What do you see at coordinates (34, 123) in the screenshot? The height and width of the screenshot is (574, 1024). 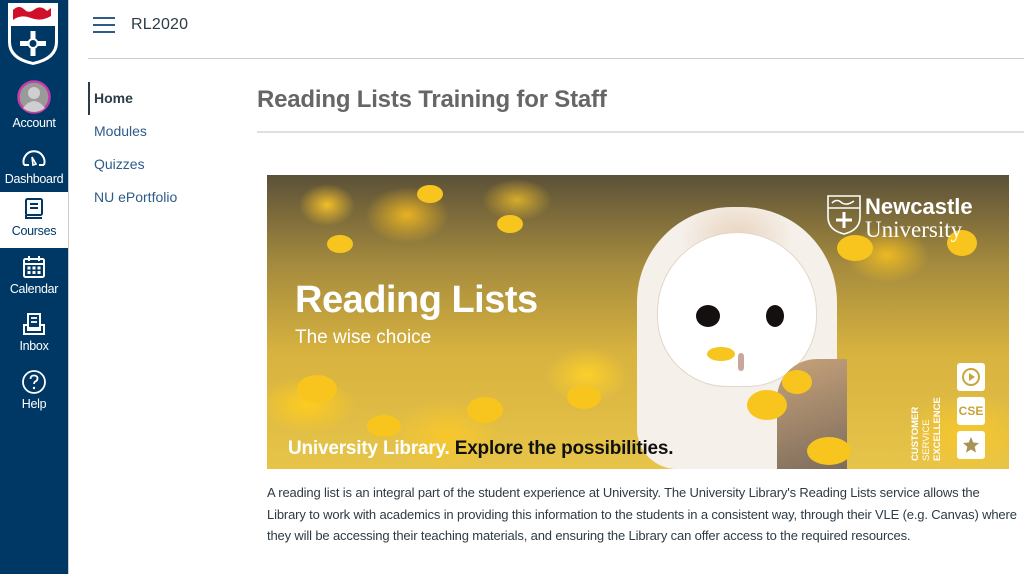 I see `global-nav-account-label: Account` at bounding box center [34, 123].